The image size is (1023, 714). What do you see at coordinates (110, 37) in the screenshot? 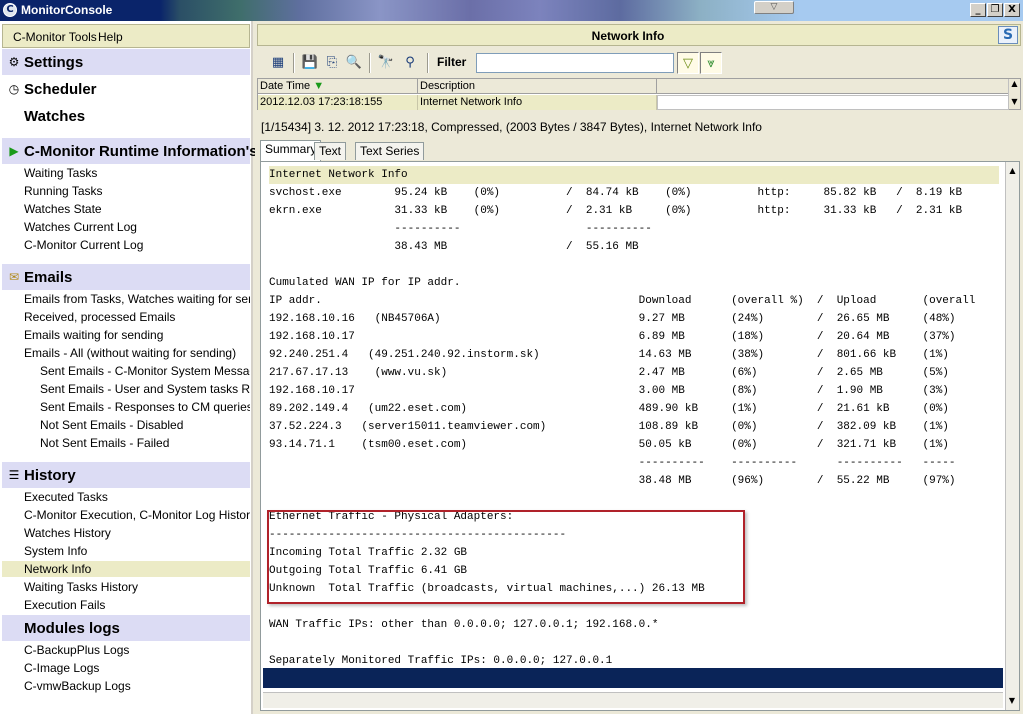
I see `menu-help: Help` at bounding box center [110, 37].